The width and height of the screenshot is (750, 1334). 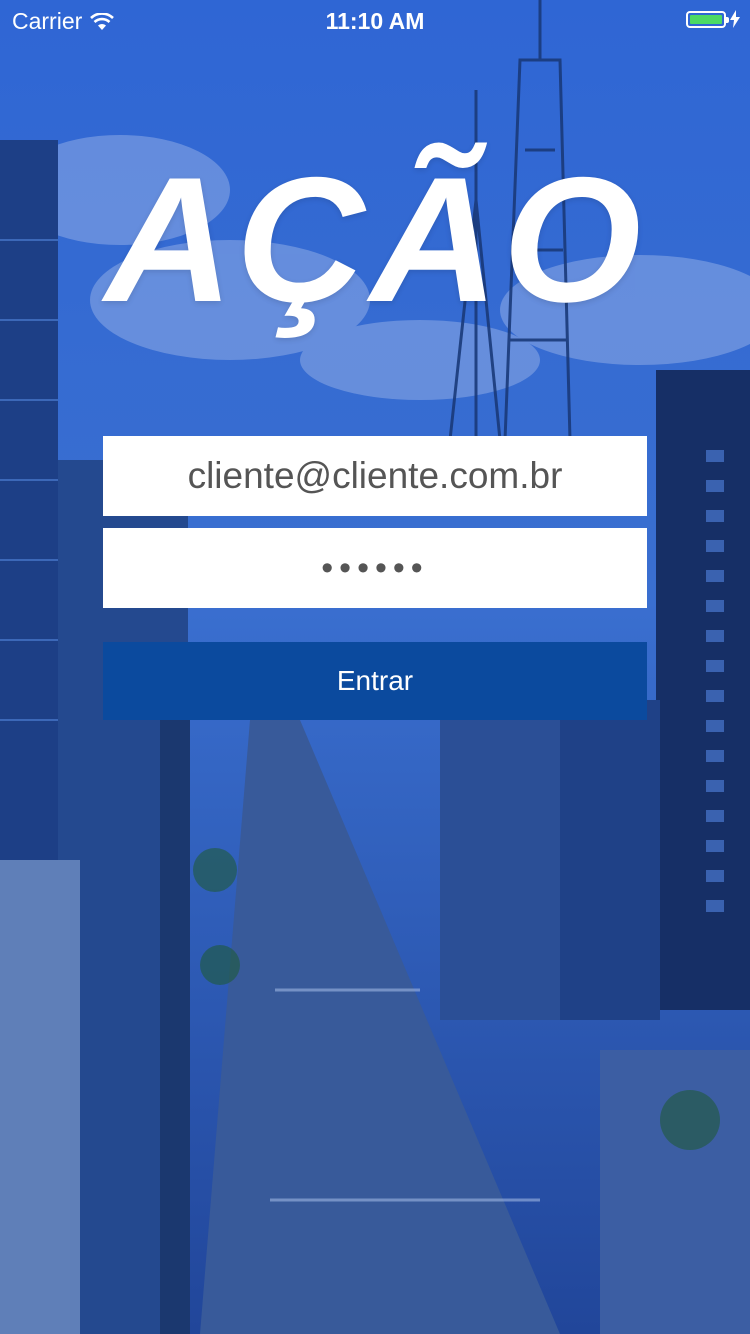 I want to click on battery-indicator, so click(x=713, y=19).